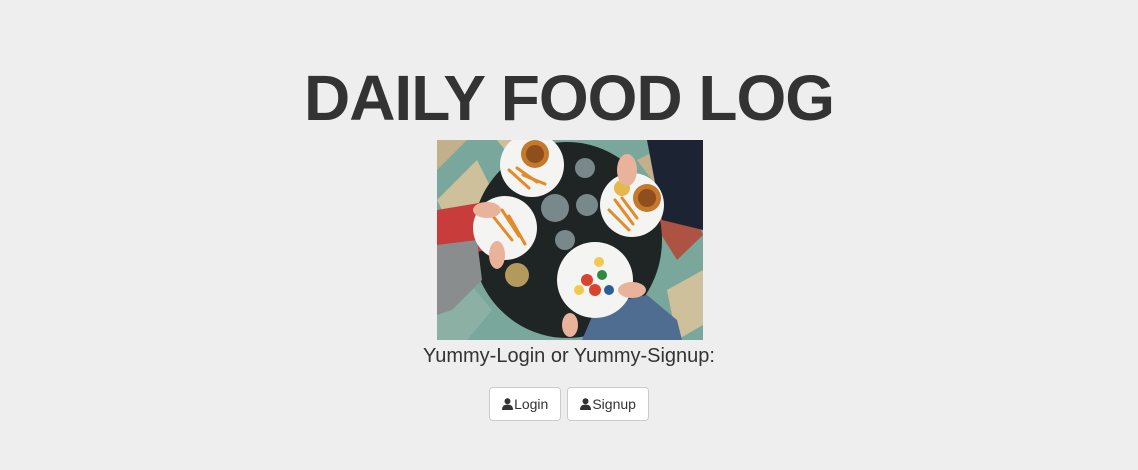  I want to click on page-title: DAILY FOOD LOG, so click(569, 98).